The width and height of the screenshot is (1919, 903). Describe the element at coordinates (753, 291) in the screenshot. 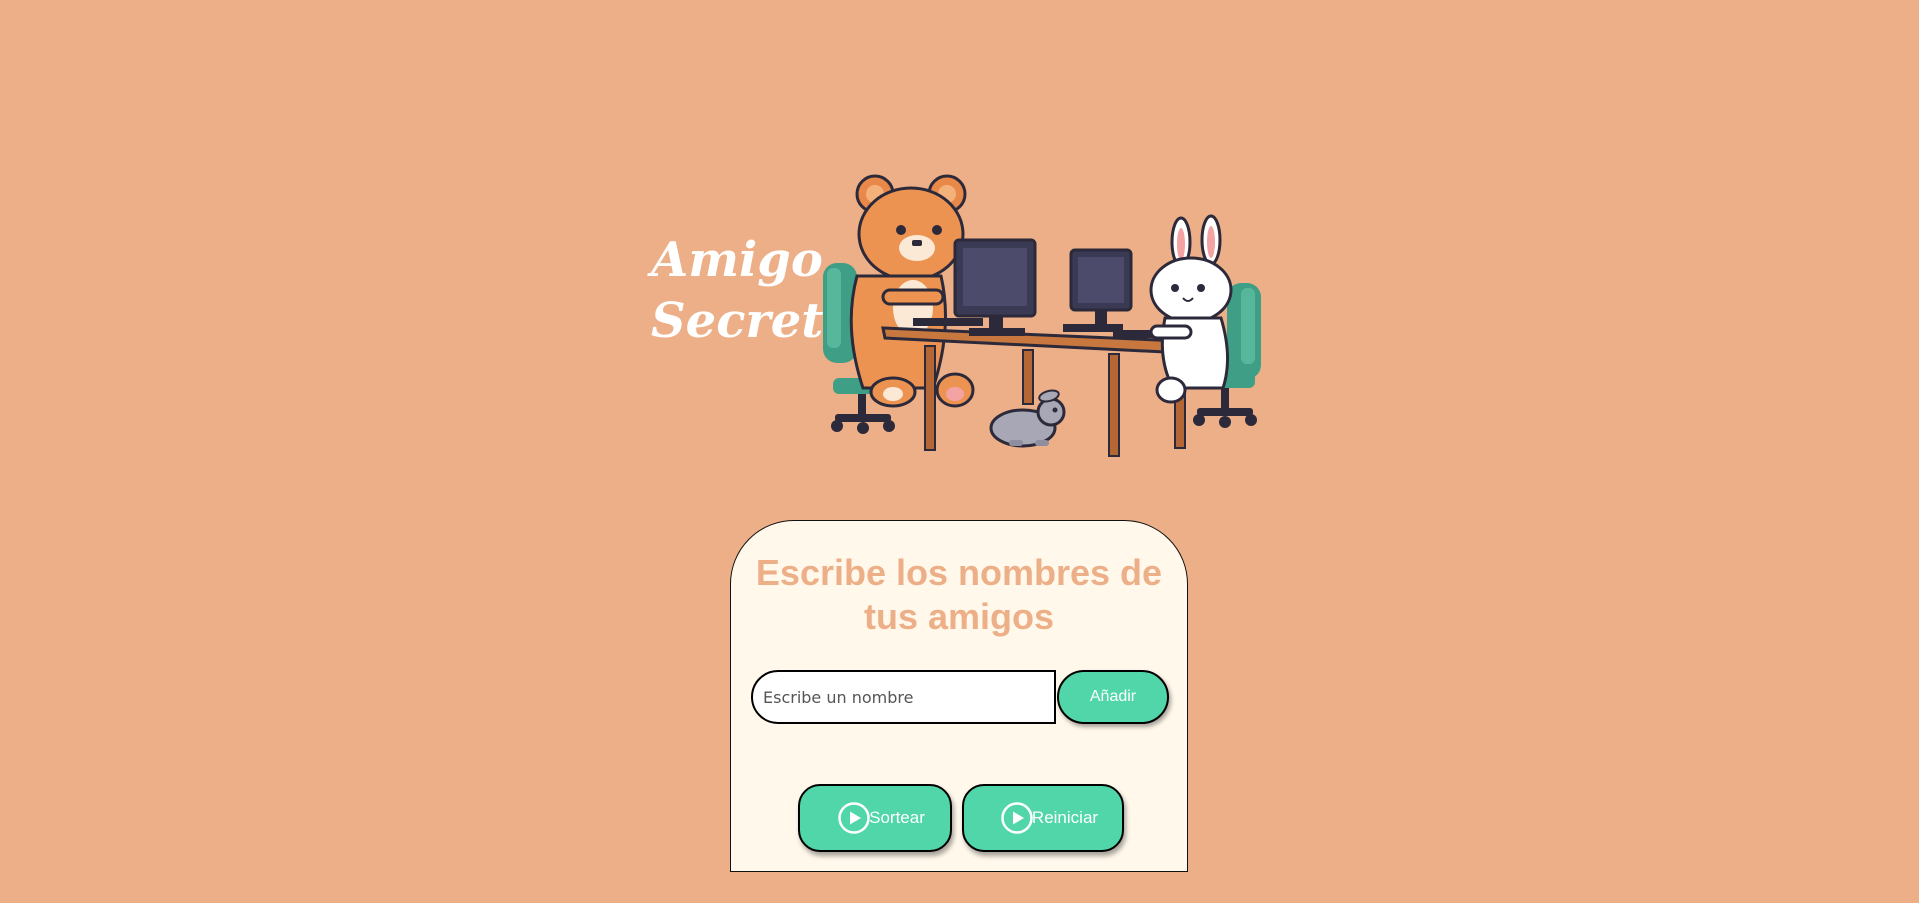

I see `page-title: Amigo Secreto` at that location.